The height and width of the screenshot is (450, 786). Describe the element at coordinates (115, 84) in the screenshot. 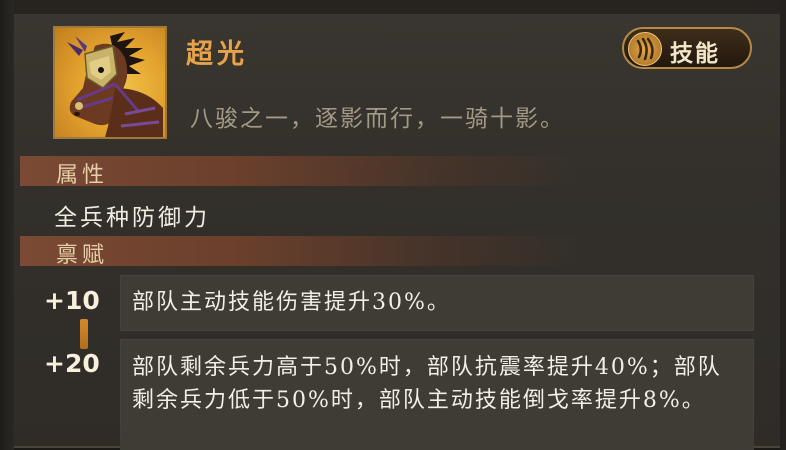

I see `horse-icon` at that location.